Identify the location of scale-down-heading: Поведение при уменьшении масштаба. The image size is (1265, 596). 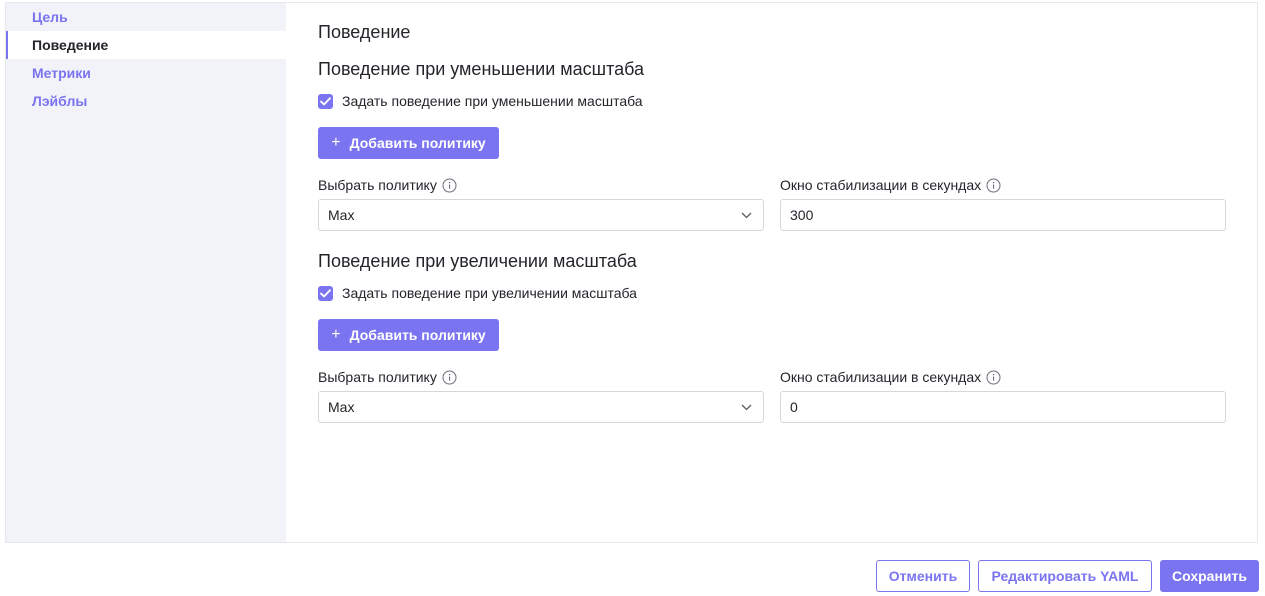
(481, 69).